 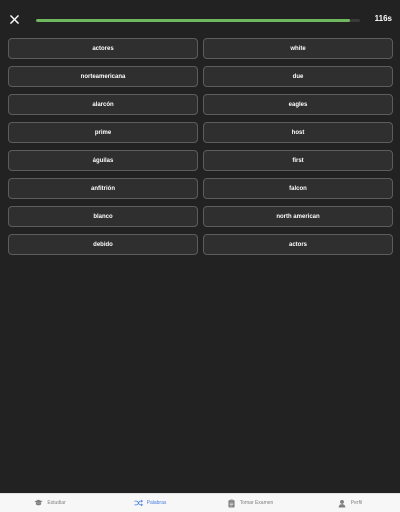 I want to click on progress-fill, so click(x=193, y=20).